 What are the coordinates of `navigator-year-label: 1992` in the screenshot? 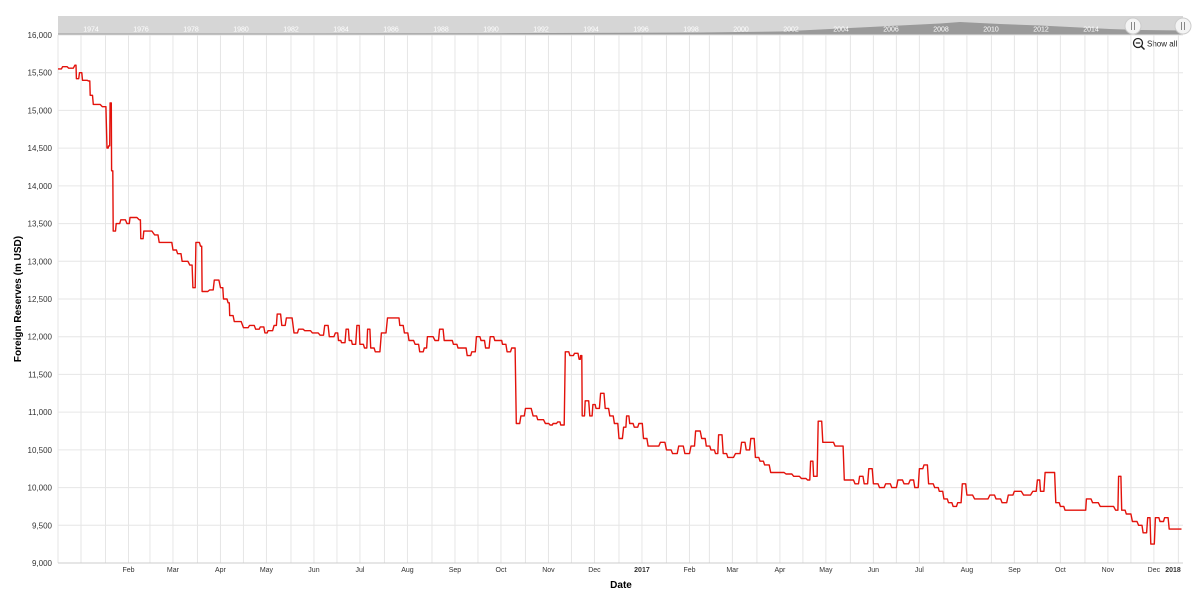 It's located at (541, 30).